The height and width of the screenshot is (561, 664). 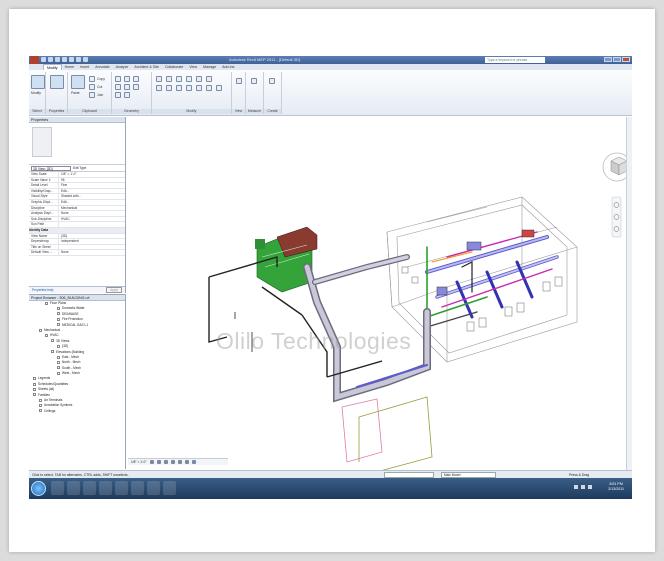 I want to click on minimize-button, so click(x=608, y=59).